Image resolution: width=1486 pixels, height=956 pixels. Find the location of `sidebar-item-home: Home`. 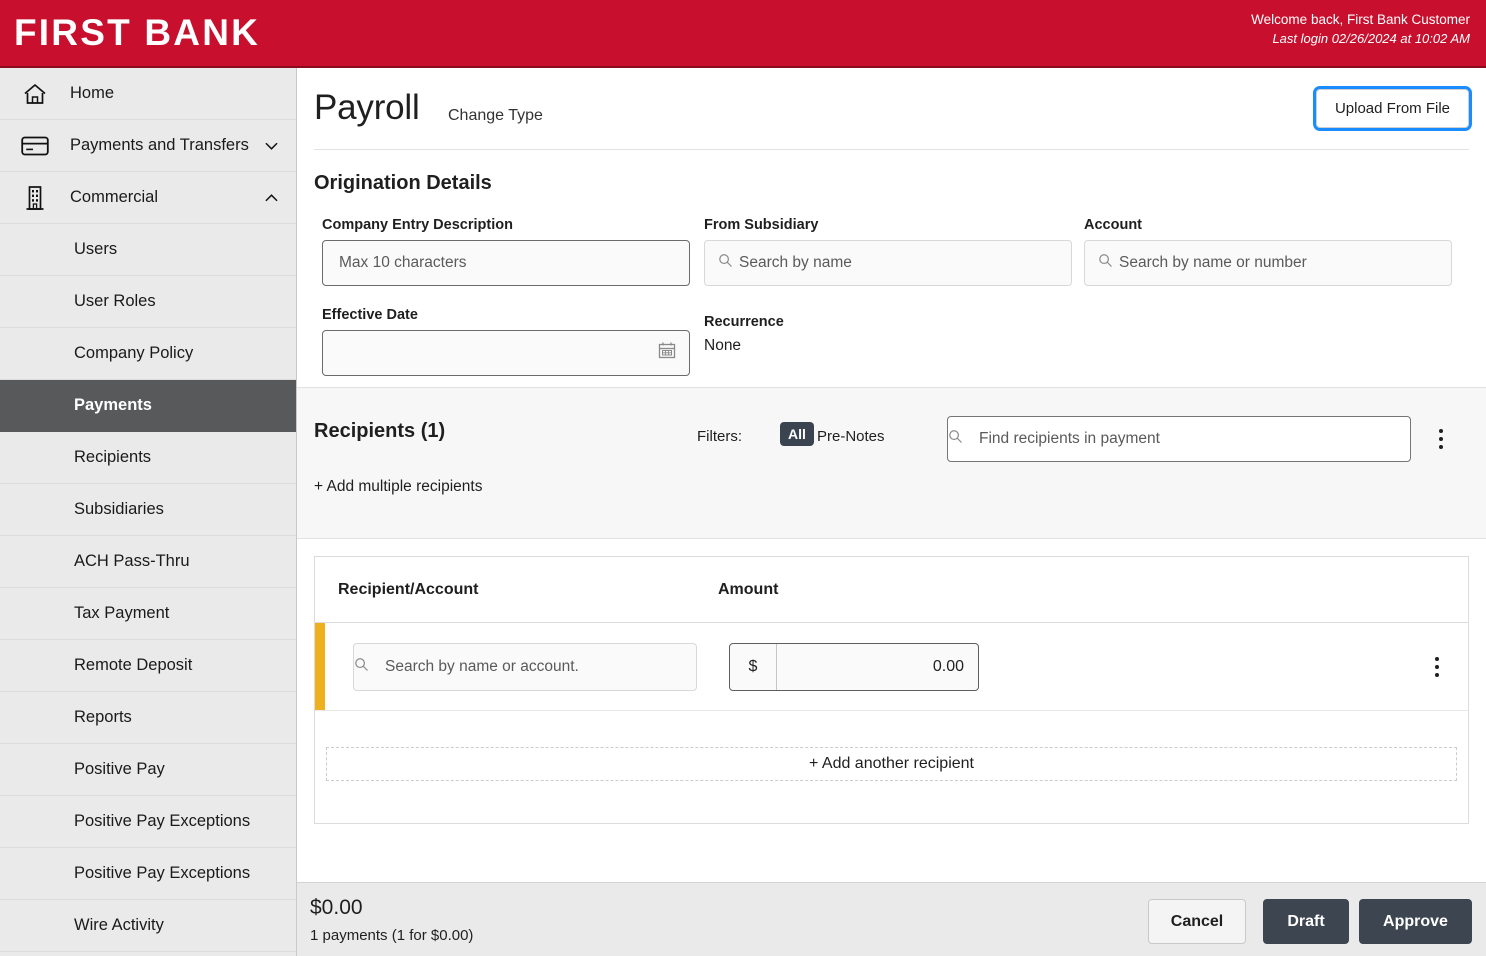

sidebar-item-home: Home is located at coordinates (148, 94).